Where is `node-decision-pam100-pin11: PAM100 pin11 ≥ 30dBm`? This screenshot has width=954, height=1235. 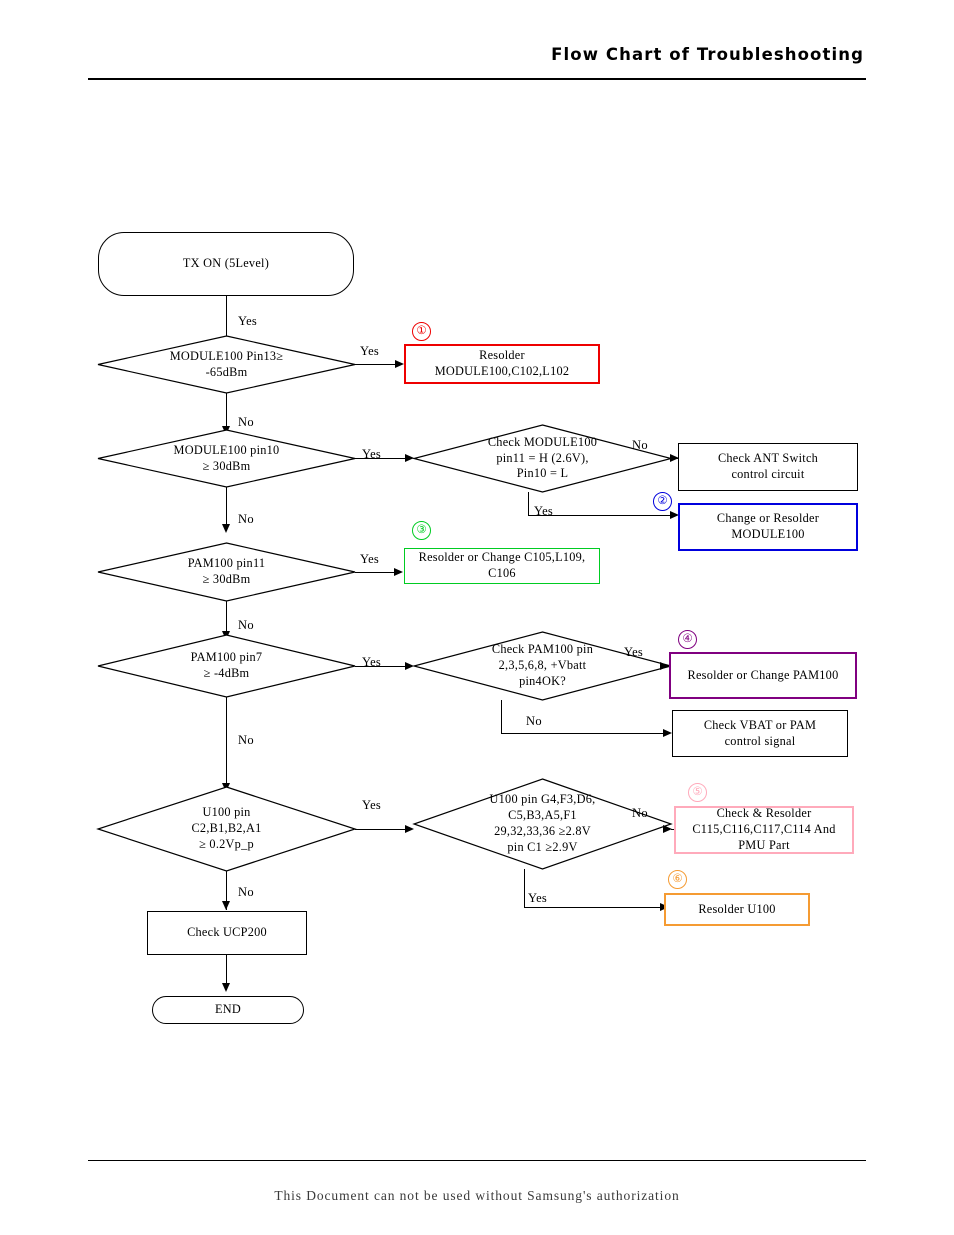 node-decision-pam100-pin11: PAM100 pin11 ≥ 30dBm is located at coordinates (226, 572).